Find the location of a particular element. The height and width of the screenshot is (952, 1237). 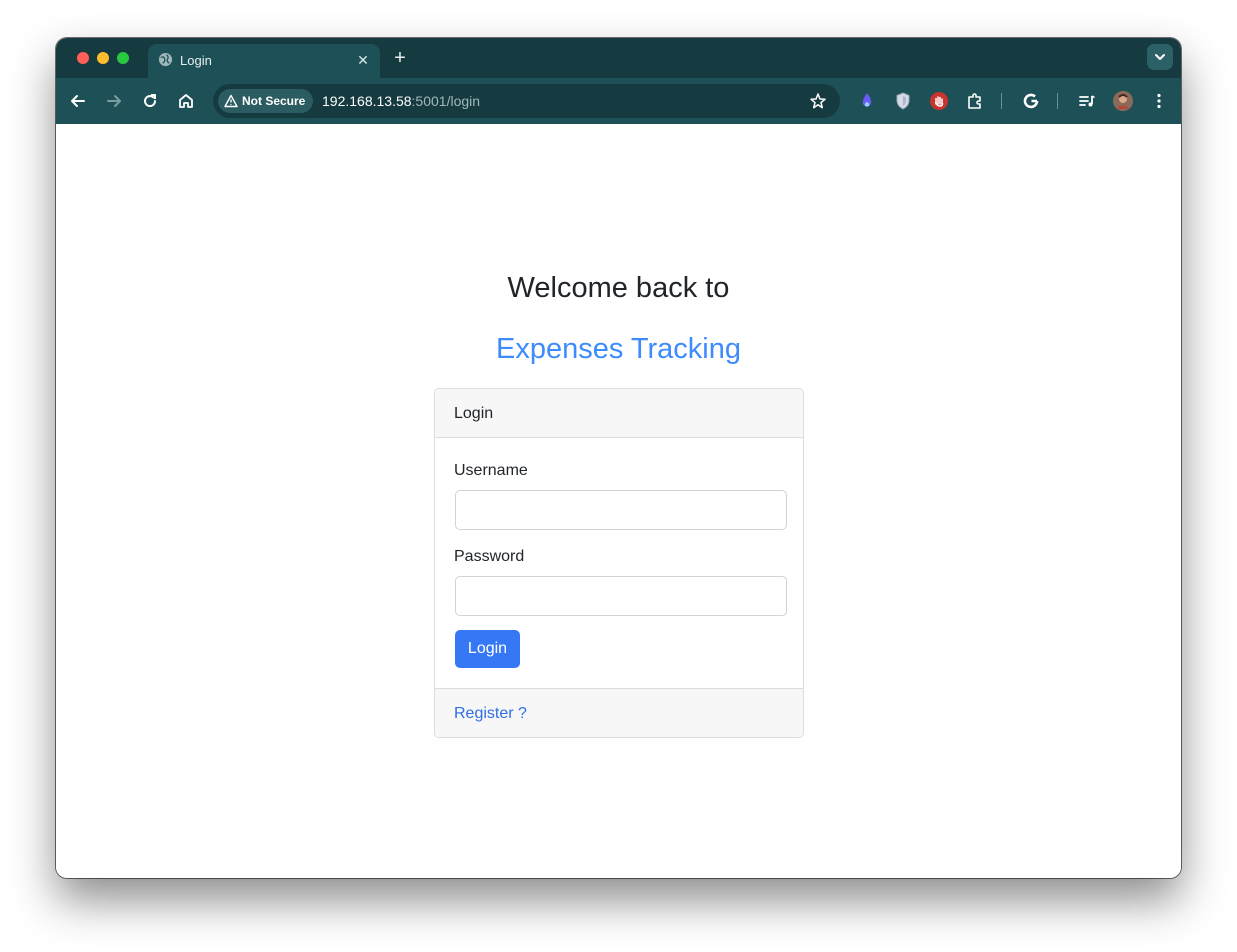

tab-login: Login ✕ is located at coordinates (264, 61).